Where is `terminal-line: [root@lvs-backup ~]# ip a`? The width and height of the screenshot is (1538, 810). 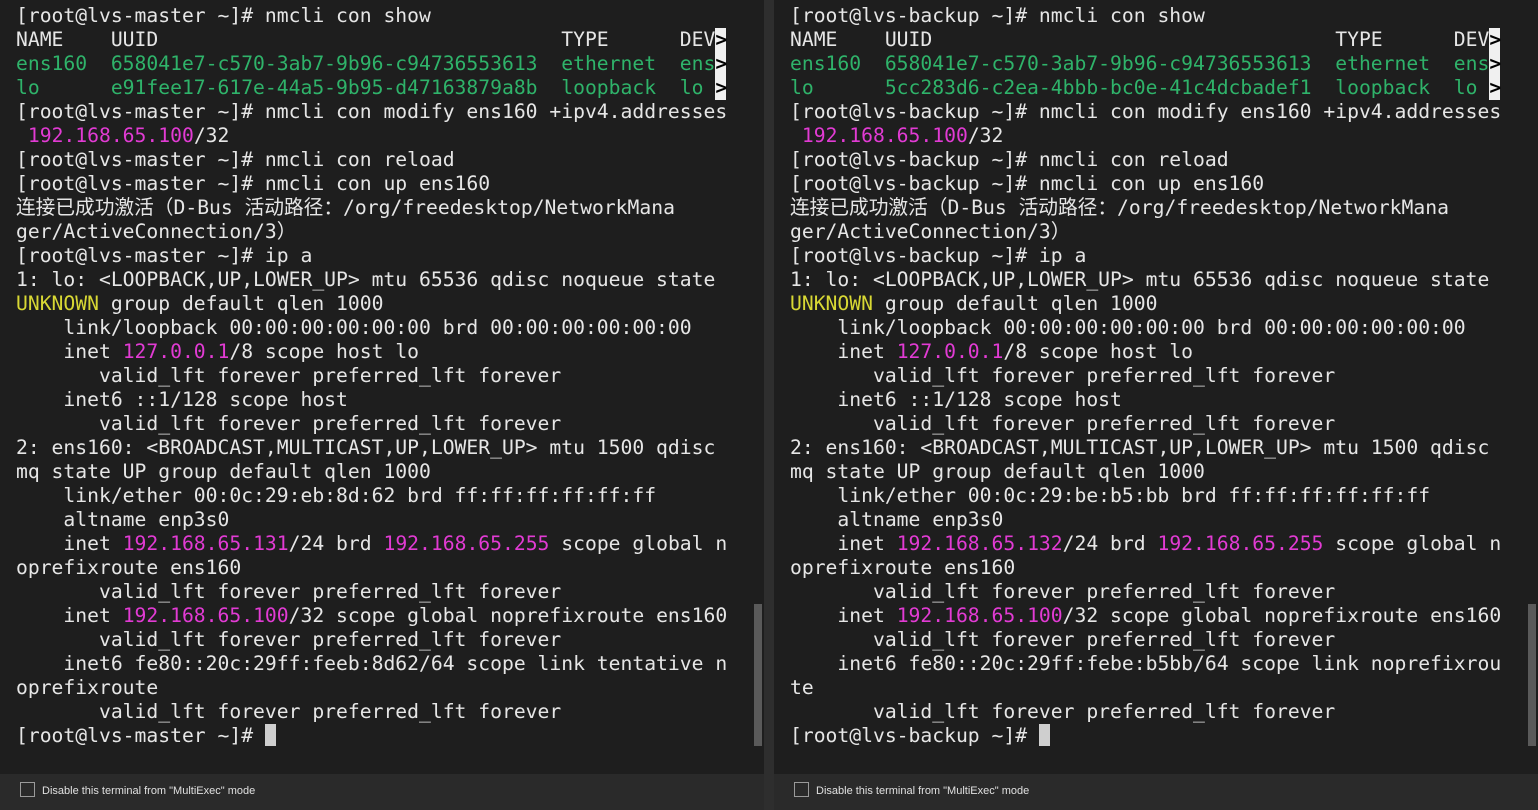
terminal-line: [root@lvs-backup ~]# ip a is located at coordinates (1145, 256).